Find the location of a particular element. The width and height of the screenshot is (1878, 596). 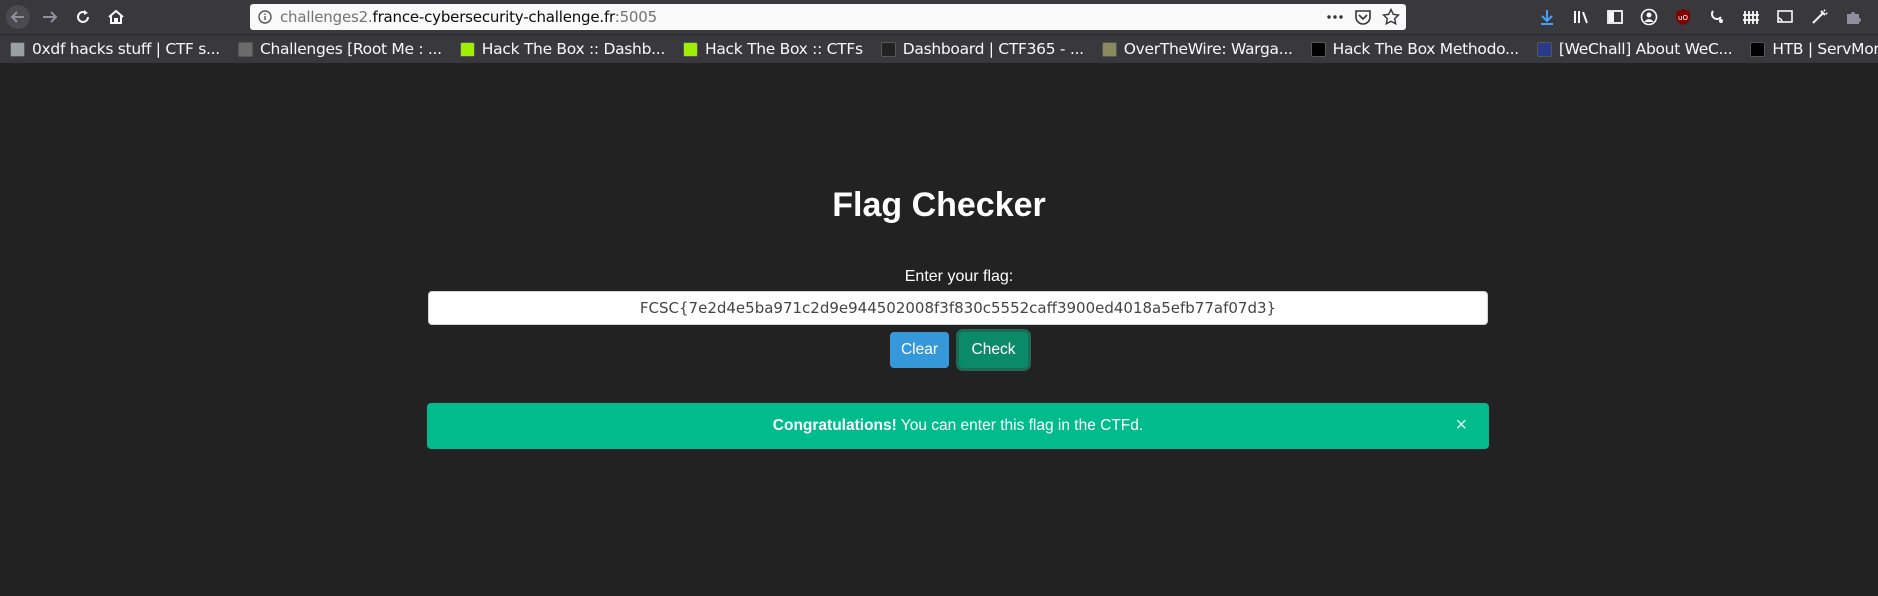

page-actions is located at coordinates (1363, 17).